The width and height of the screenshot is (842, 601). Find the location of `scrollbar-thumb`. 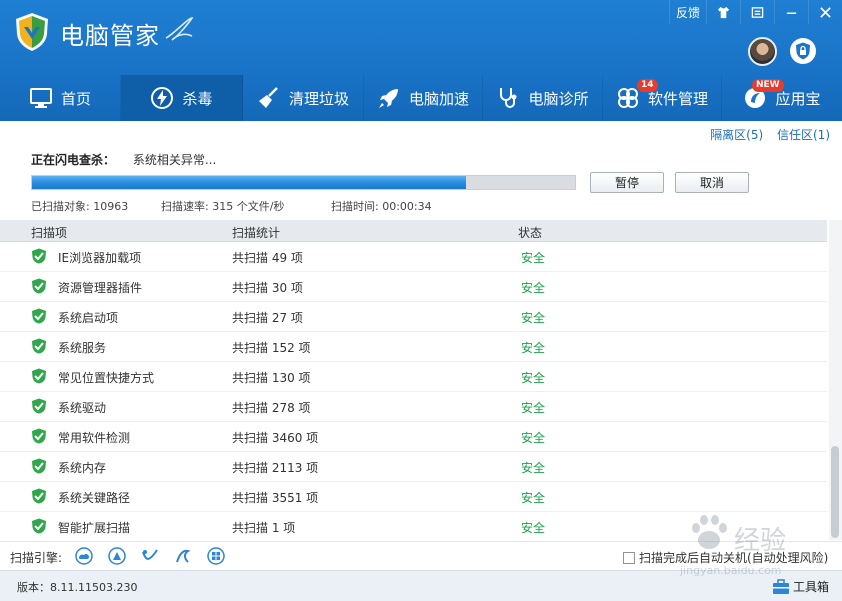

scrollbar-thumb is located at coordinates (835, 492).